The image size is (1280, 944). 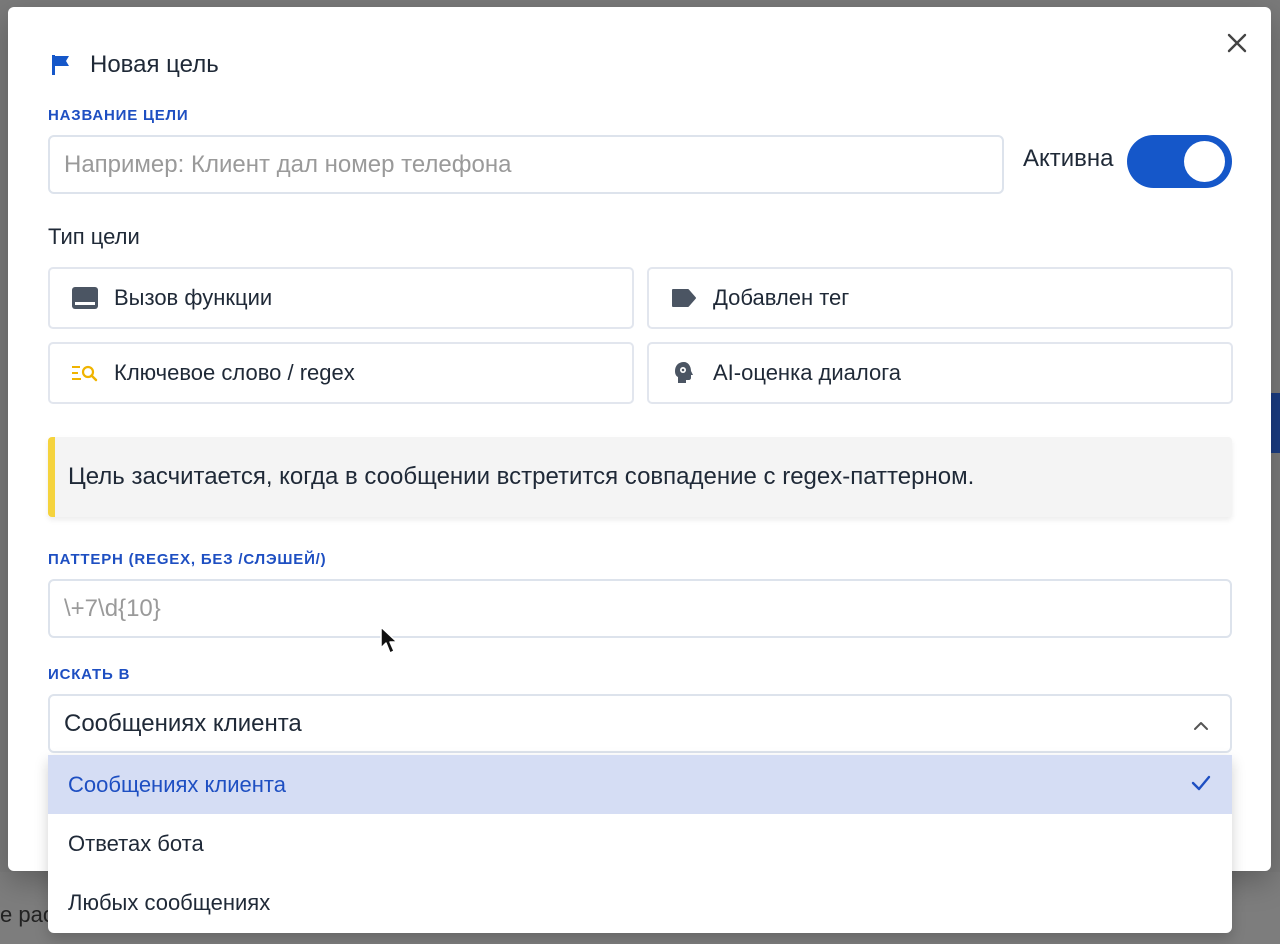 What do you see at coordinates (1201, 728) in the screenshot?
I see `chevron-up-icon` at bounding box center [1201, 728].